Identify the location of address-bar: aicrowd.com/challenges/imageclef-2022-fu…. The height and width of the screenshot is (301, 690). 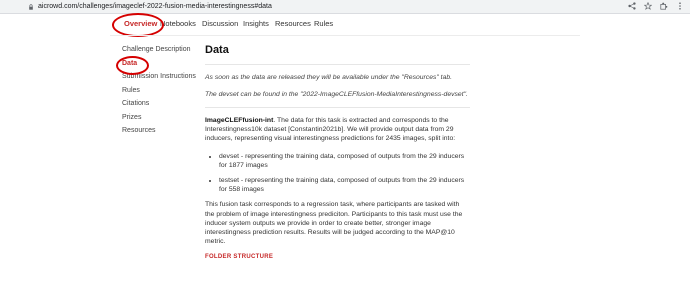
(150, 6).